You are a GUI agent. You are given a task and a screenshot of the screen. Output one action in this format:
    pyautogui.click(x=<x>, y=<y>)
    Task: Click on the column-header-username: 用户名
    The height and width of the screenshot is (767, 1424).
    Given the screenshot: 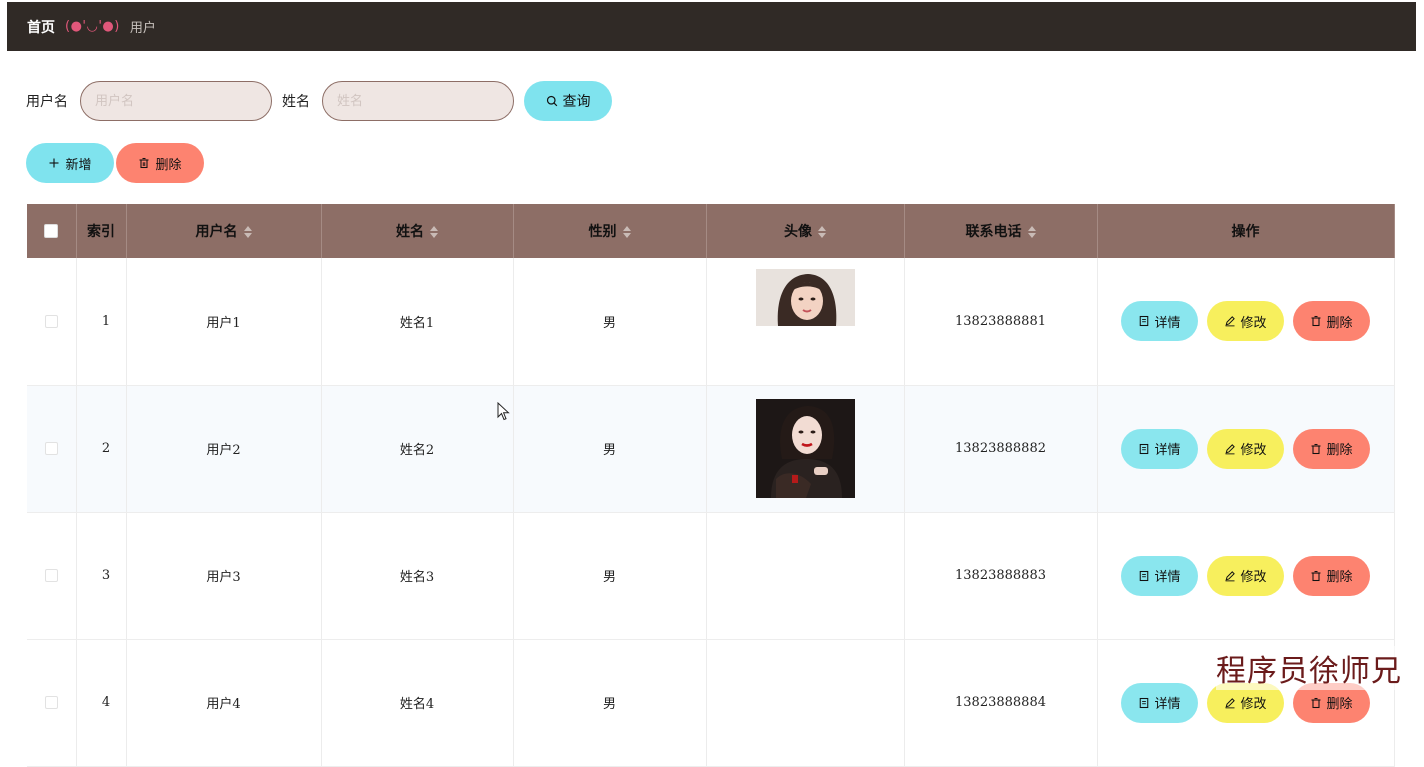 What is the action you would take?
    pyautogui.click(x=224, y=231)
    